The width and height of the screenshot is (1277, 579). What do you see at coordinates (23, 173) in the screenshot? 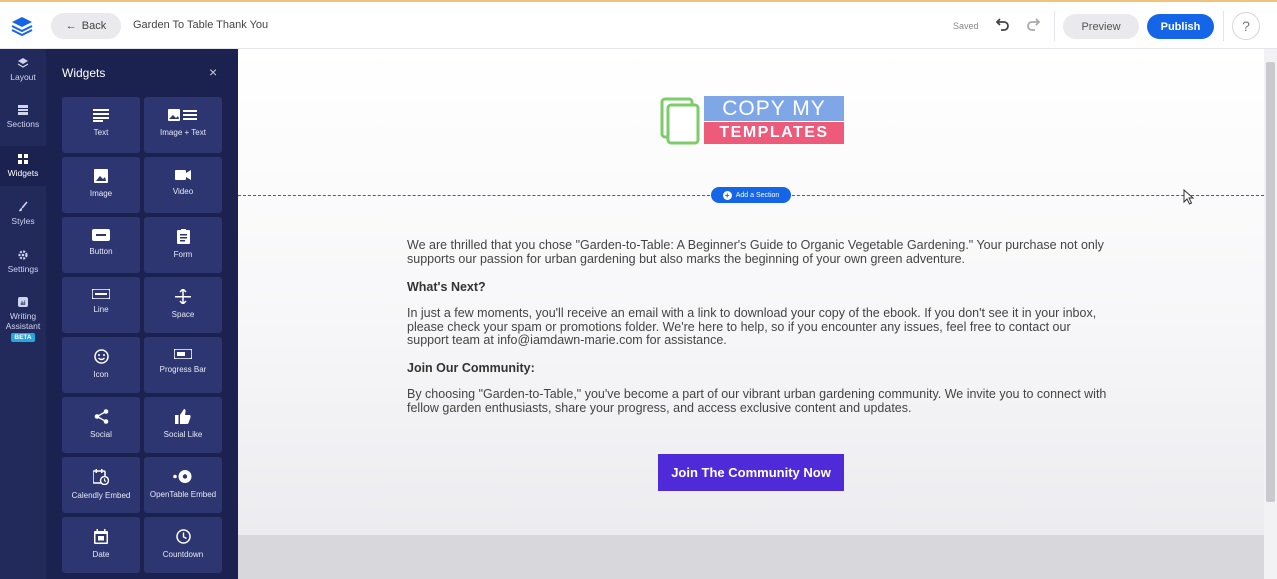
I see `rail-label: Widgets` at bounding box center [23, 173].